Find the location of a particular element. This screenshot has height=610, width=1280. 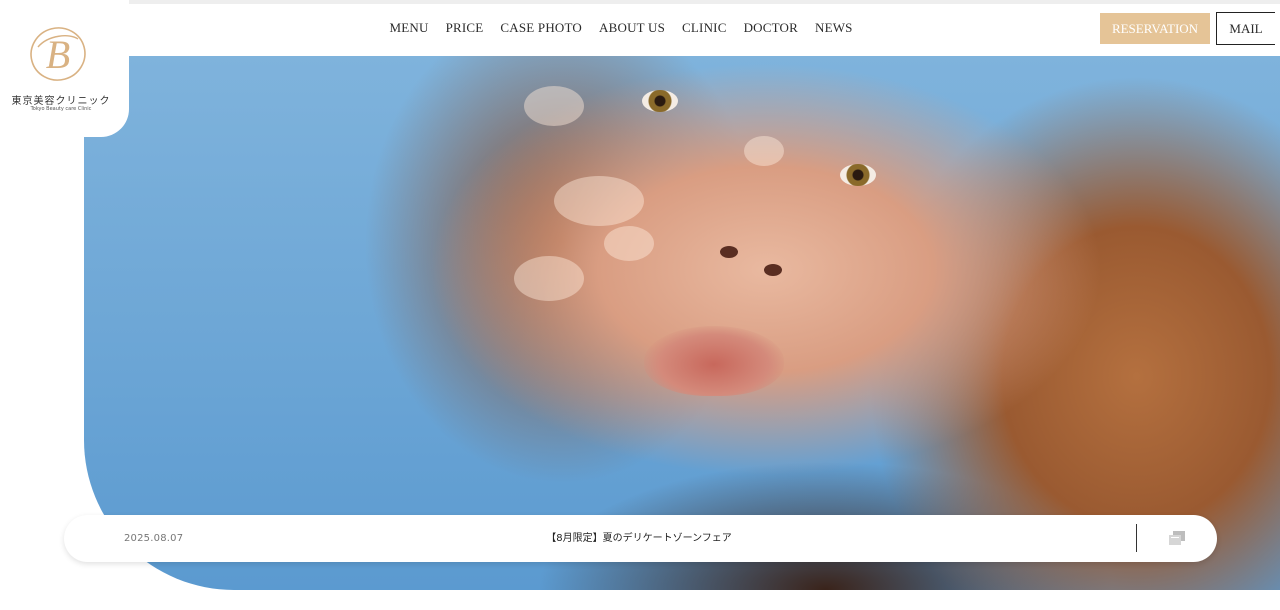

nav-item-menu: MENU is located at coordinates (409, 28).